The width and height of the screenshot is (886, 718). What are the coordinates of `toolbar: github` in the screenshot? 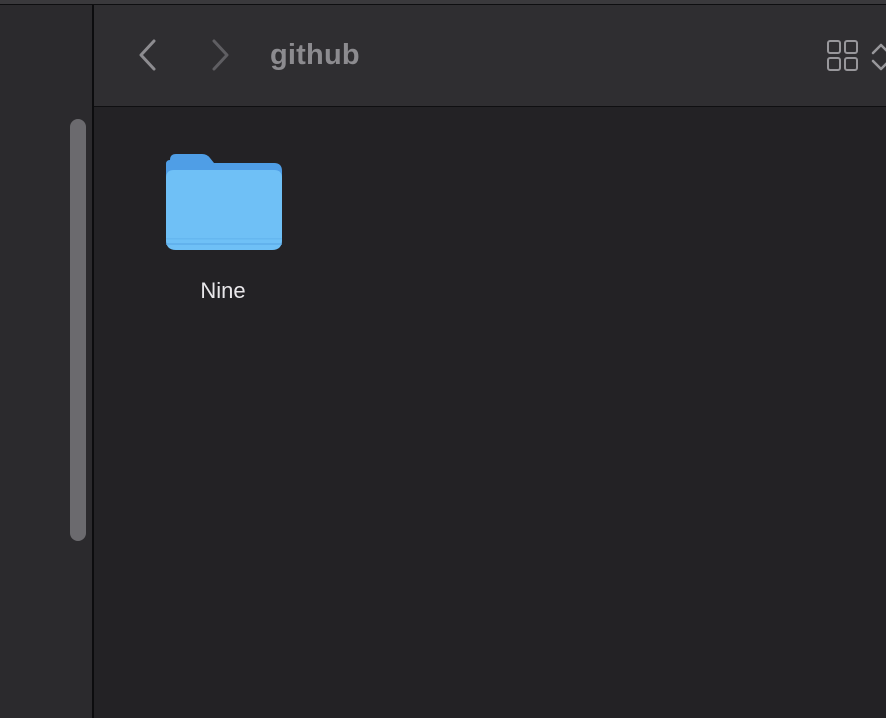 It's located at (490, 56).